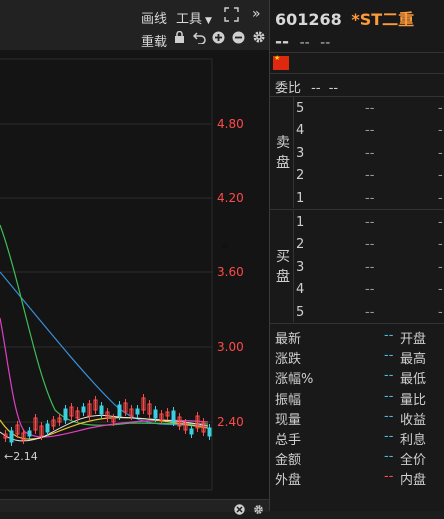 This screenshot has height=519, width=444. Describe the element at coordinates (300, 108) in the screenshot. I see `sell-level: 5` at that location.